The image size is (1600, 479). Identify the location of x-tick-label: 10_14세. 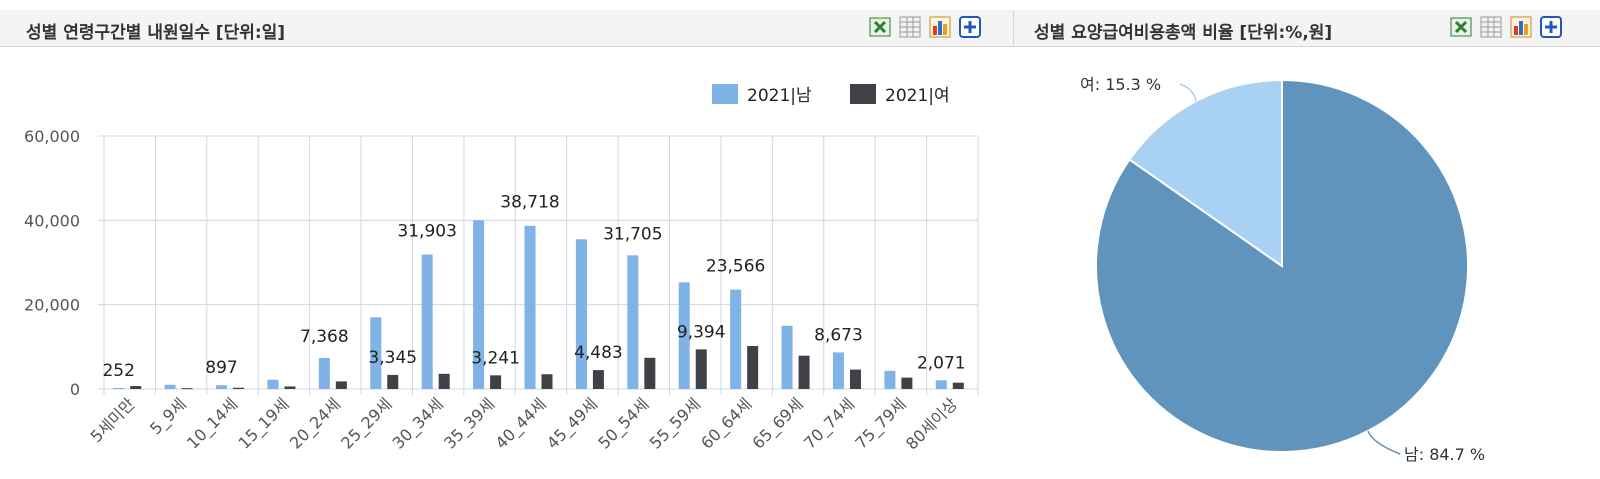
(212, 423).